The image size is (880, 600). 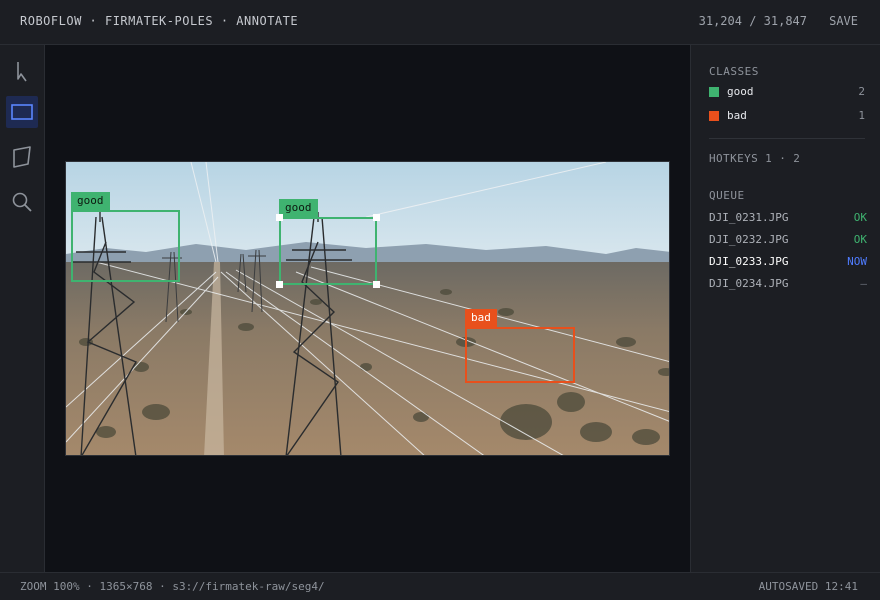 I want to click on tool-sidebar, so click(x=22, y=308).